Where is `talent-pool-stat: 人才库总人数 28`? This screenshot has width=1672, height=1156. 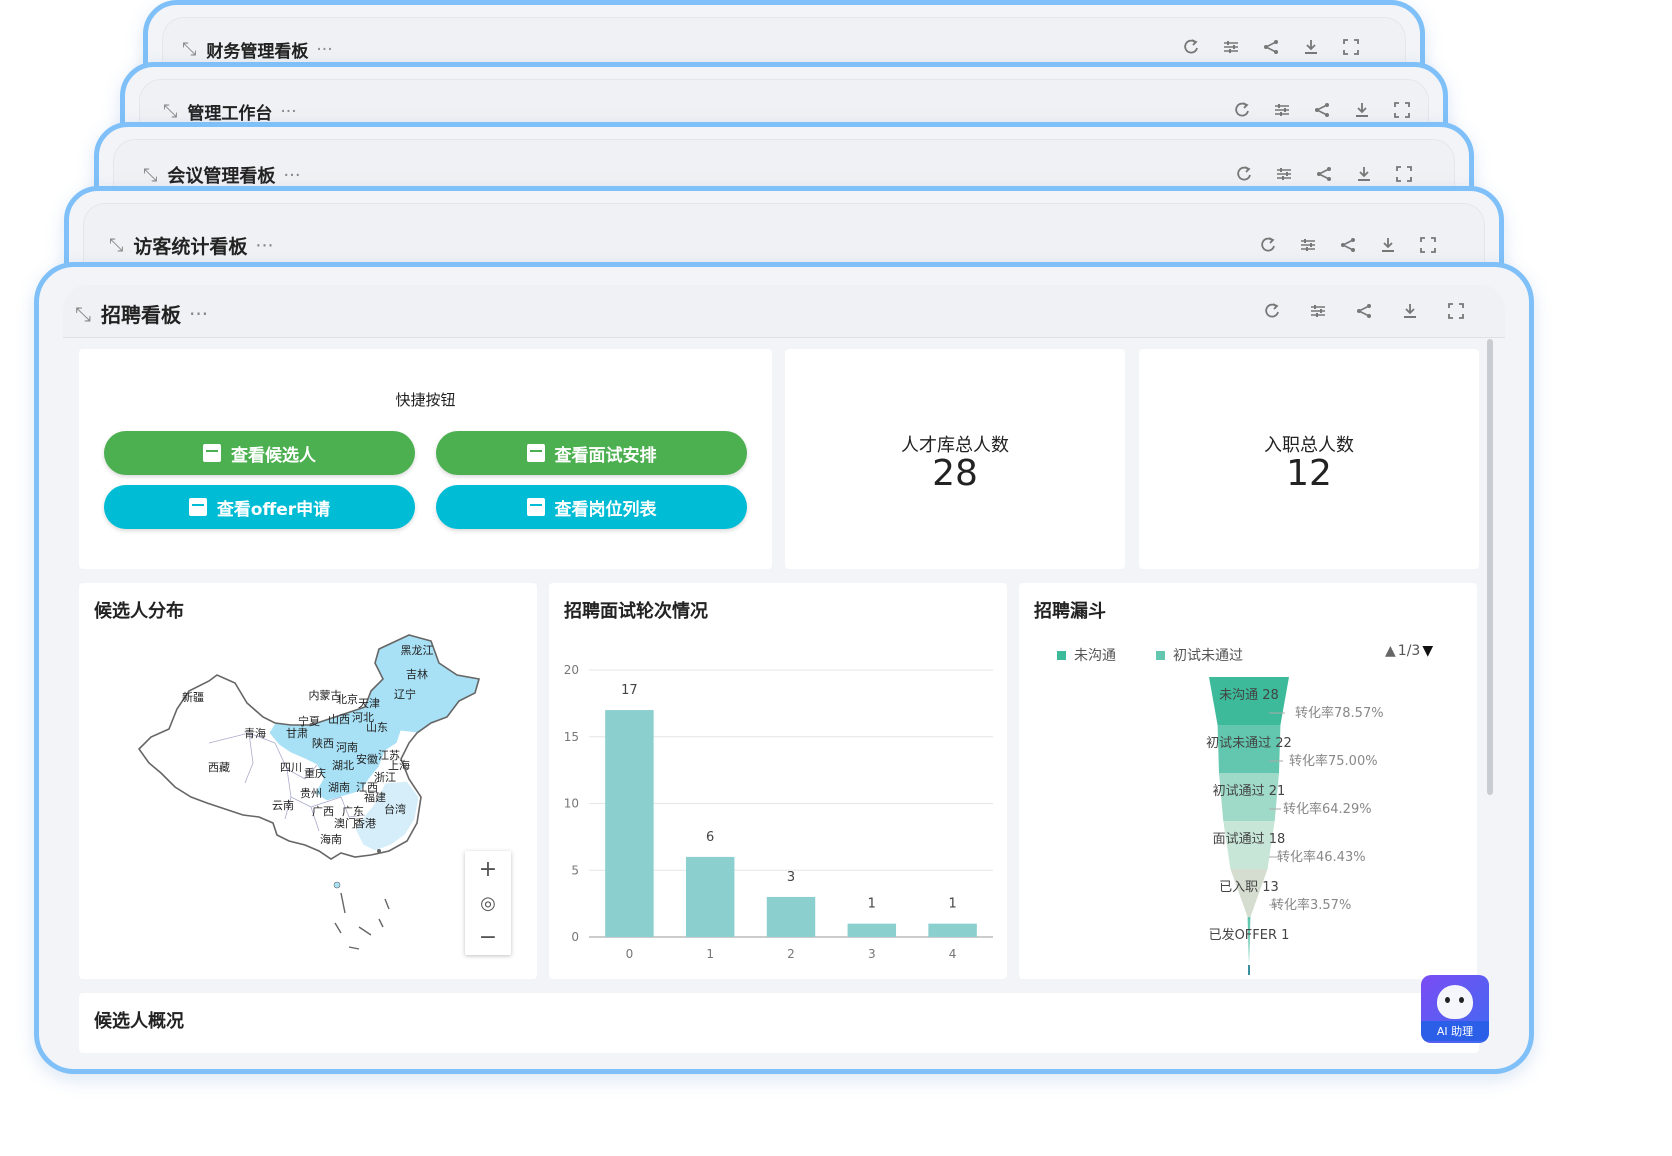 talent-pool-stat: 人才库总人数 28 is located at coordinates (955, 459).